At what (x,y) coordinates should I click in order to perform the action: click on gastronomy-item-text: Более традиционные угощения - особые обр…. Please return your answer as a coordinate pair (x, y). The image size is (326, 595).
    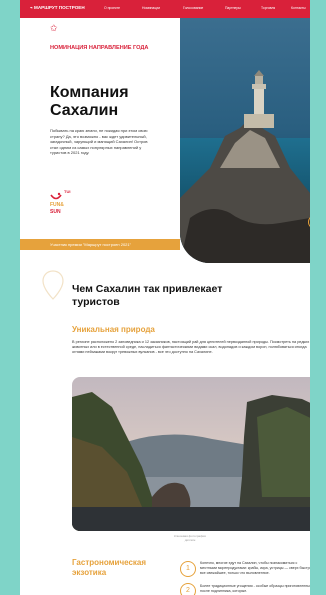
    Looking at the image, I should click on (255, 588).